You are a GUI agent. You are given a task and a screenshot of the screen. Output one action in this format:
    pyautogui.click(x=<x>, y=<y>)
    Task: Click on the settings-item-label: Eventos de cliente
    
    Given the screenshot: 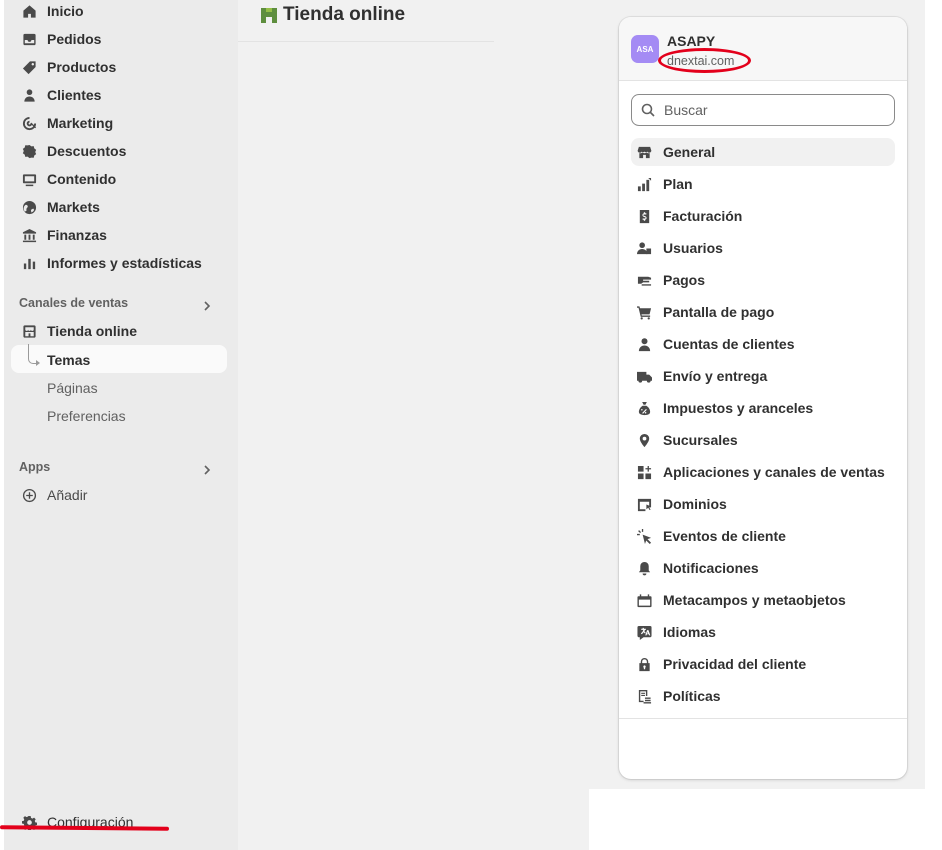 What is the action you would take?
    pyautogui.click(x=724, y=536)
    